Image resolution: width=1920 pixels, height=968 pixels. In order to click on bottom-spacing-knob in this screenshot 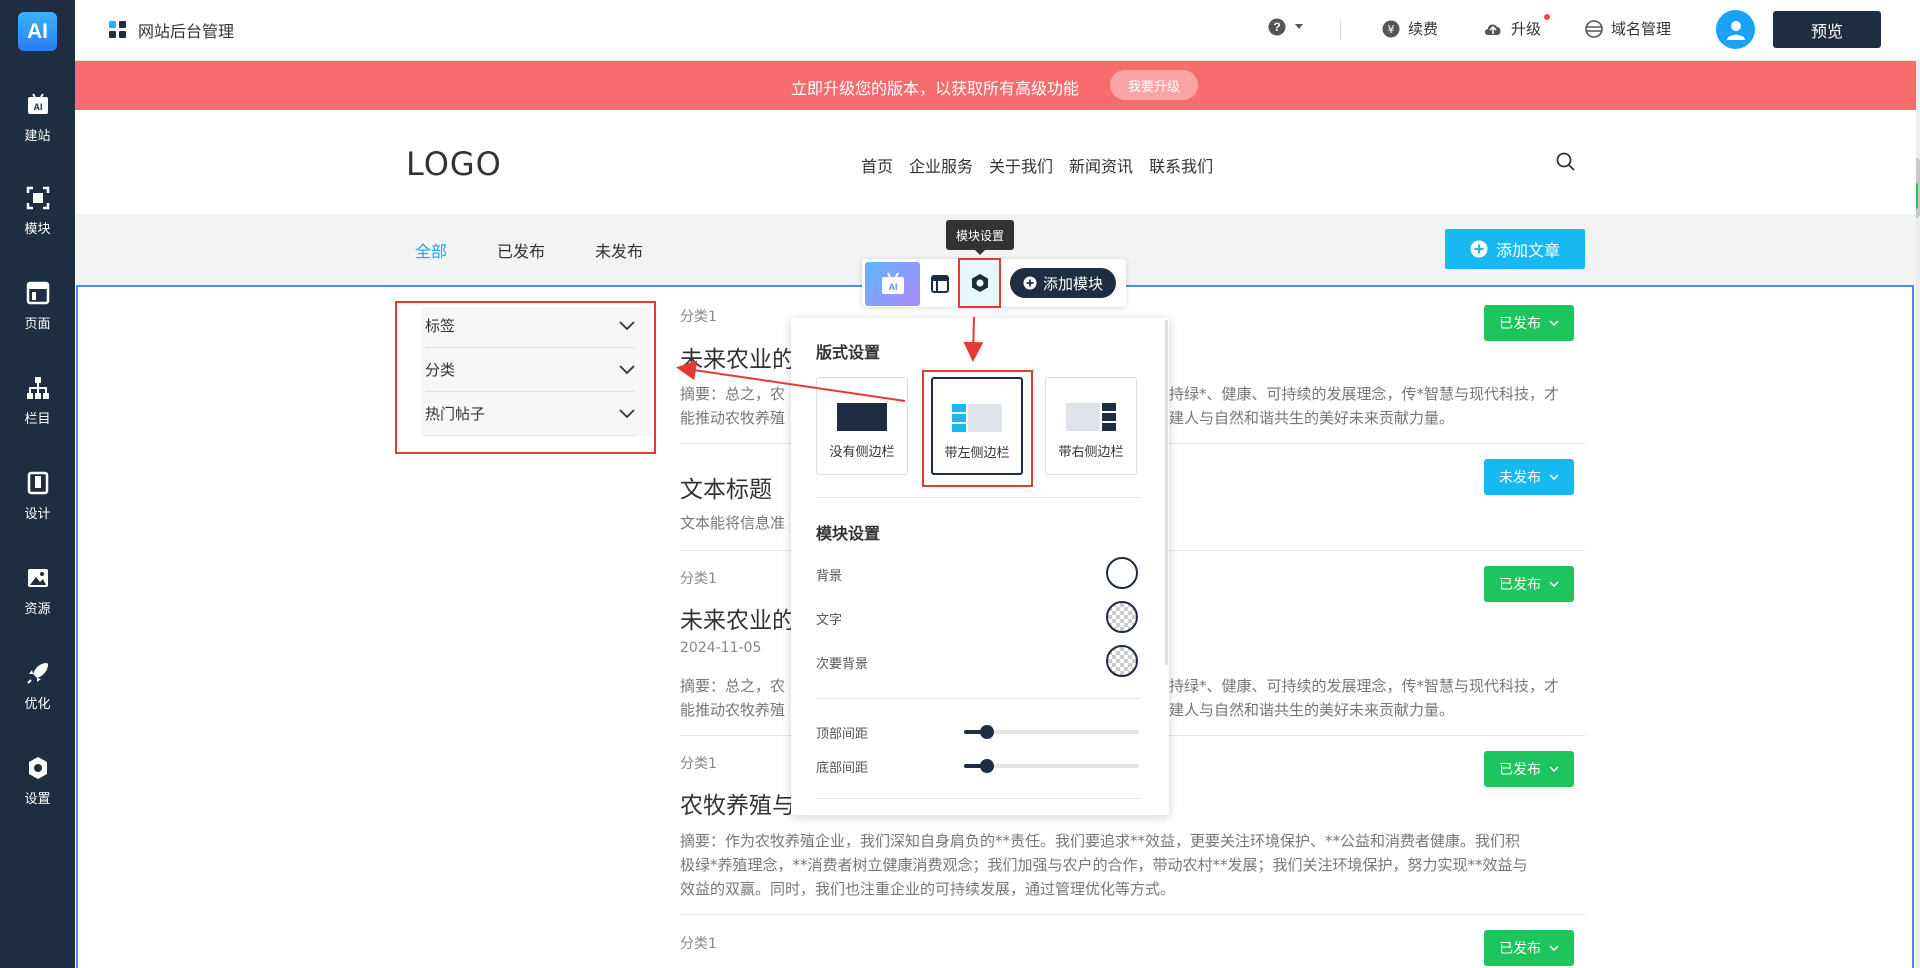, I will do `click(987, 766)`.